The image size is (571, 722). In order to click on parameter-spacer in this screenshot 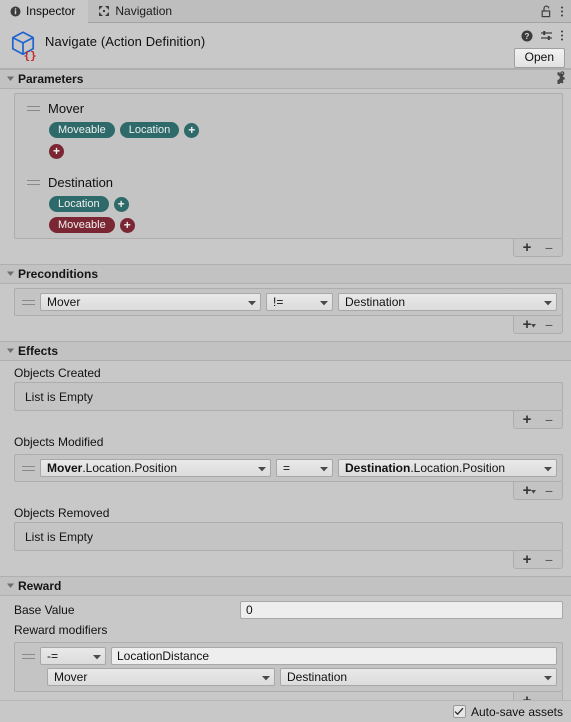, I will do `click(288, 169)`.